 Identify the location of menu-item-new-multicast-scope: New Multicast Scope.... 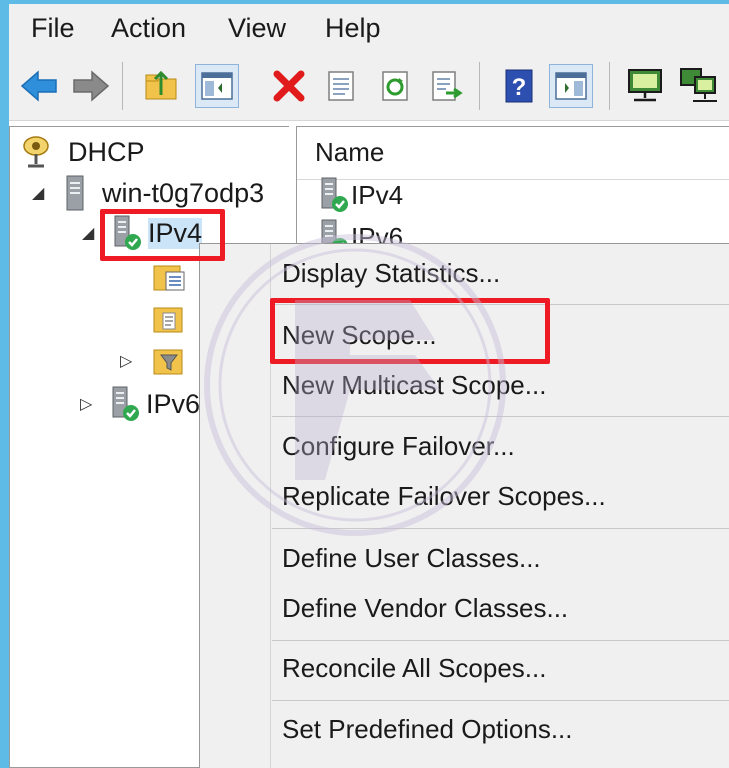
(414, 385).